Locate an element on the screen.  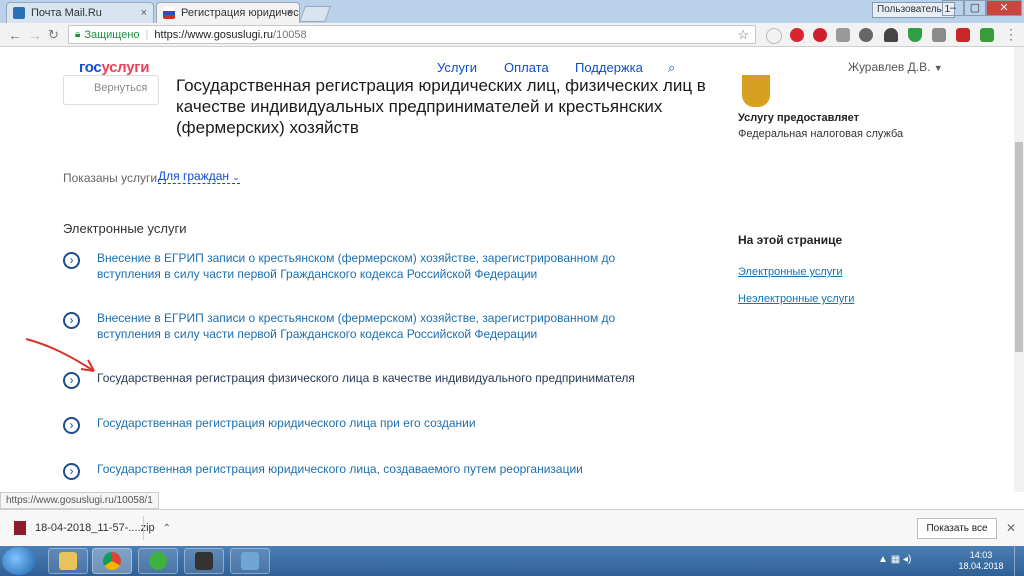
url-path: /10058 is located at coordinates (290, 34).